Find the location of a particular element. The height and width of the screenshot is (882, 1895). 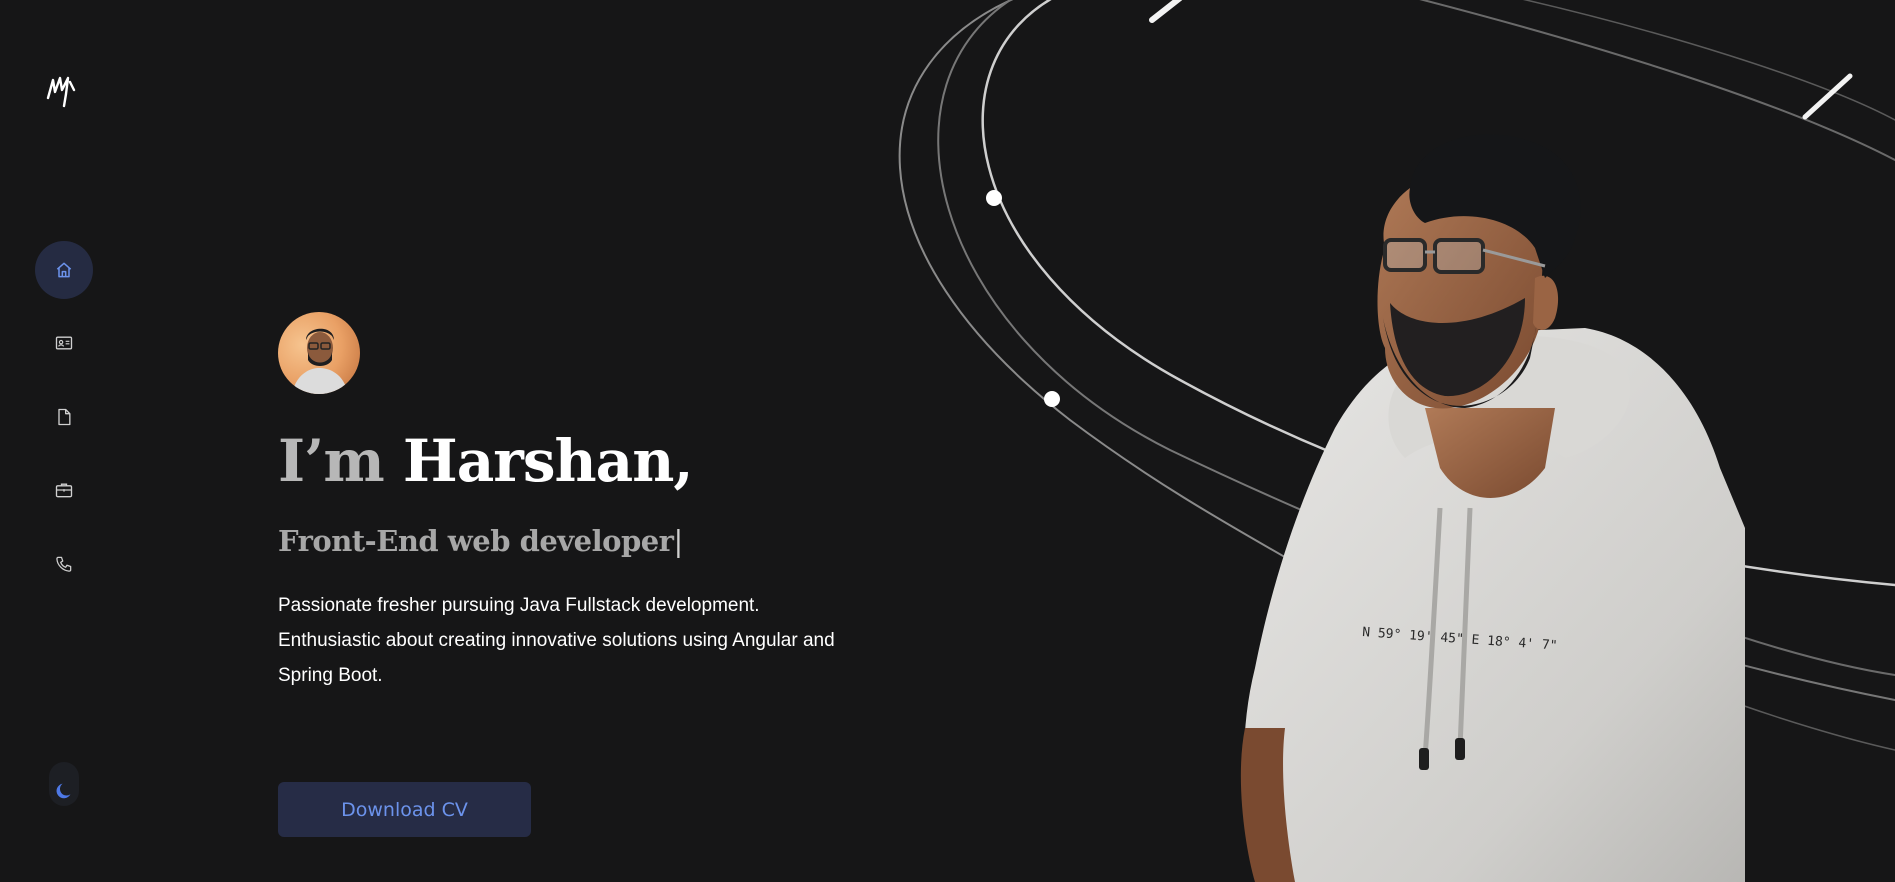

home-icon is located at coordinates (64, 270).